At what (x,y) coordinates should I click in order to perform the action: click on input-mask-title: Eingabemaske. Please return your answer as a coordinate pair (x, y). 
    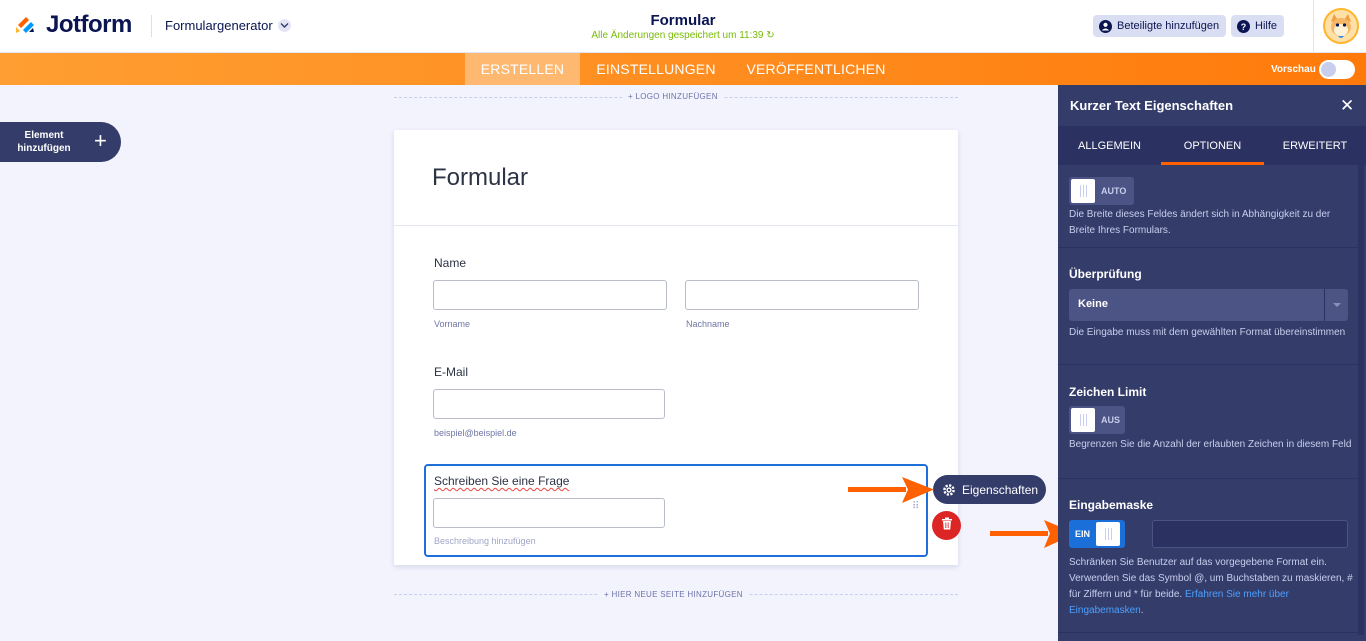
    Looking at the image, I should click on (1111, 505).